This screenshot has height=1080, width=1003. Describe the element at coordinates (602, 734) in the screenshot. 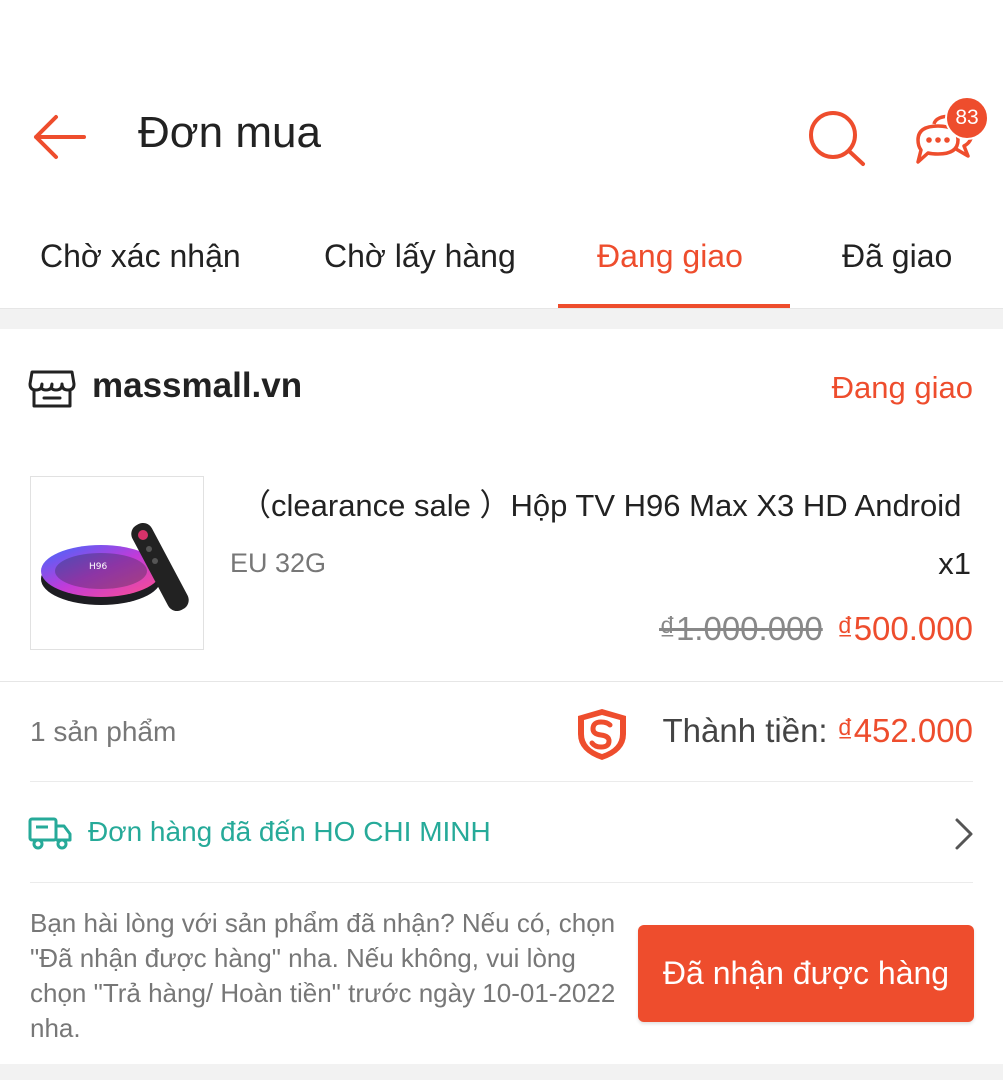

I see `shield-s-icon` at that location.